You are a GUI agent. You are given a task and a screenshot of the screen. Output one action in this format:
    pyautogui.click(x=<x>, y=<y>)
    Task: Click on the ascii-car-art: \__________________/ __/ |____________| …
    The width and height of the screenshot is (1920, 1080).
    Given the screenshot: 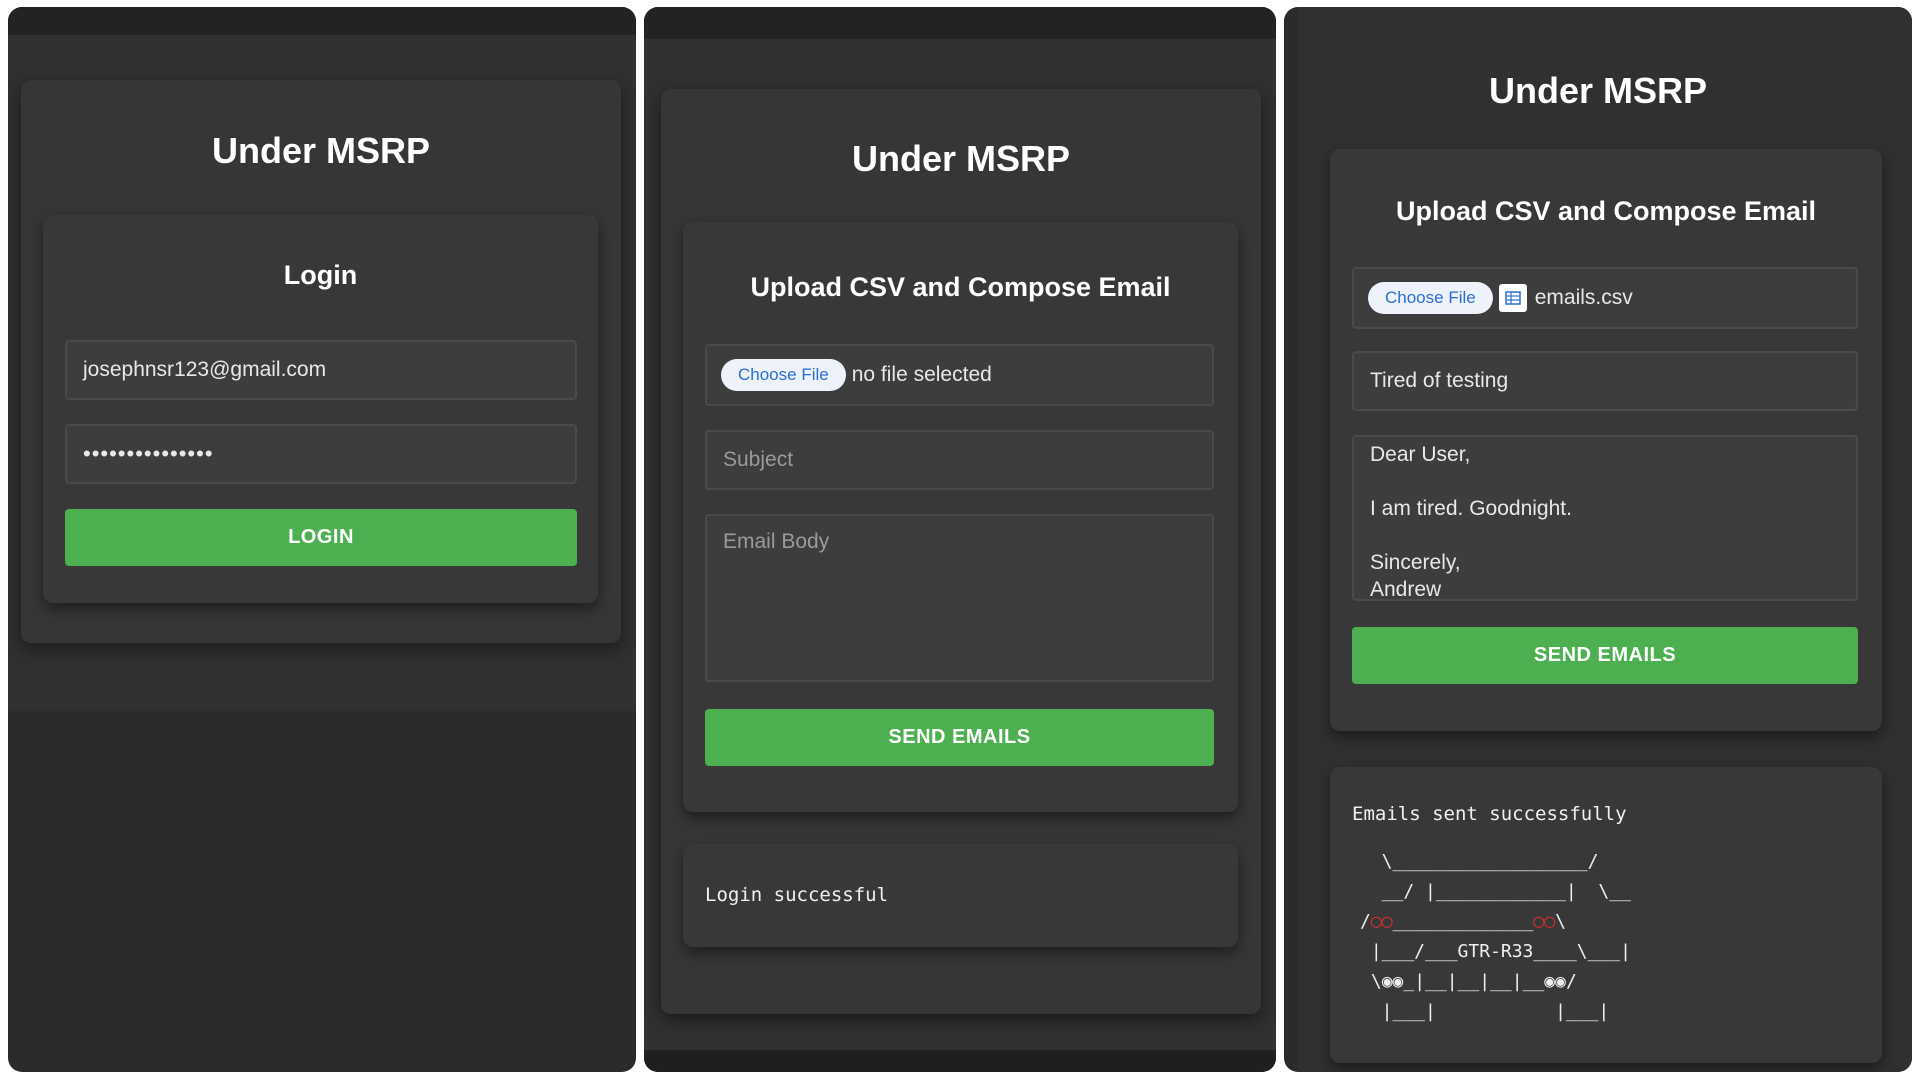 What is the action you would take?
    pyautogui.click(x=1495, y=937)
    